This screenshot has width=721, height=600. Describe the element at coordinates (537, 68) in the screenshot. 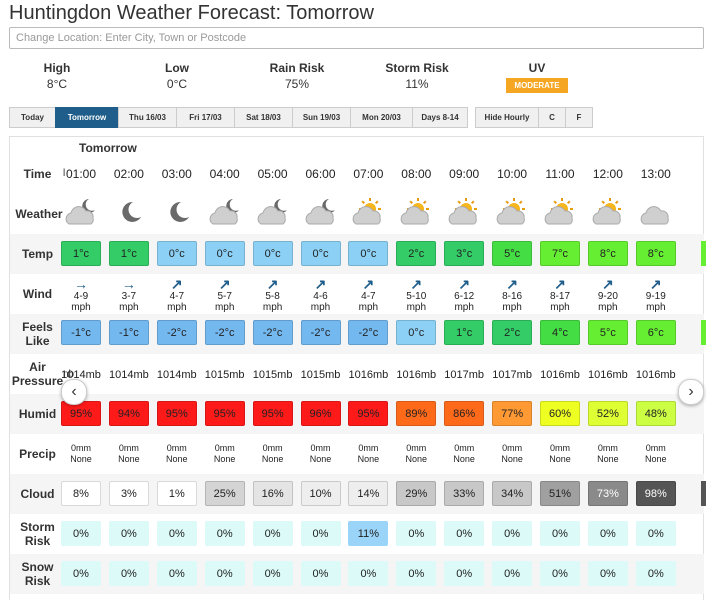

I see `uv-label: UV` at that location.